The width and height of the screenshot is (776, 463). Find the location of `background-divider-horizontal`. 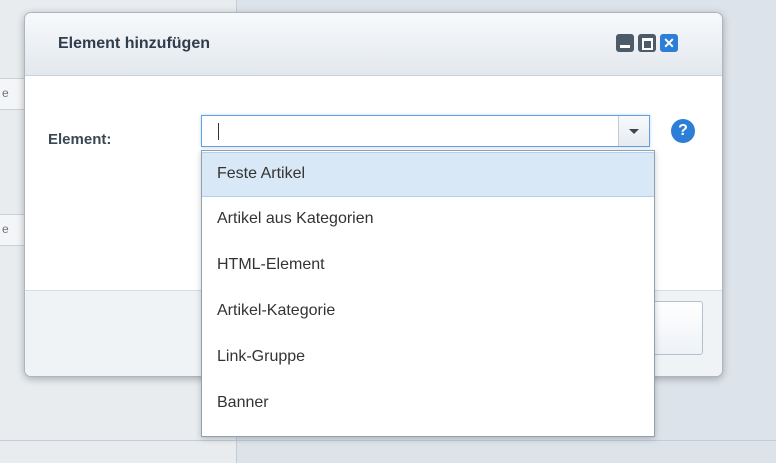

background-divider-horizontal is located at coordinates (388, 440).